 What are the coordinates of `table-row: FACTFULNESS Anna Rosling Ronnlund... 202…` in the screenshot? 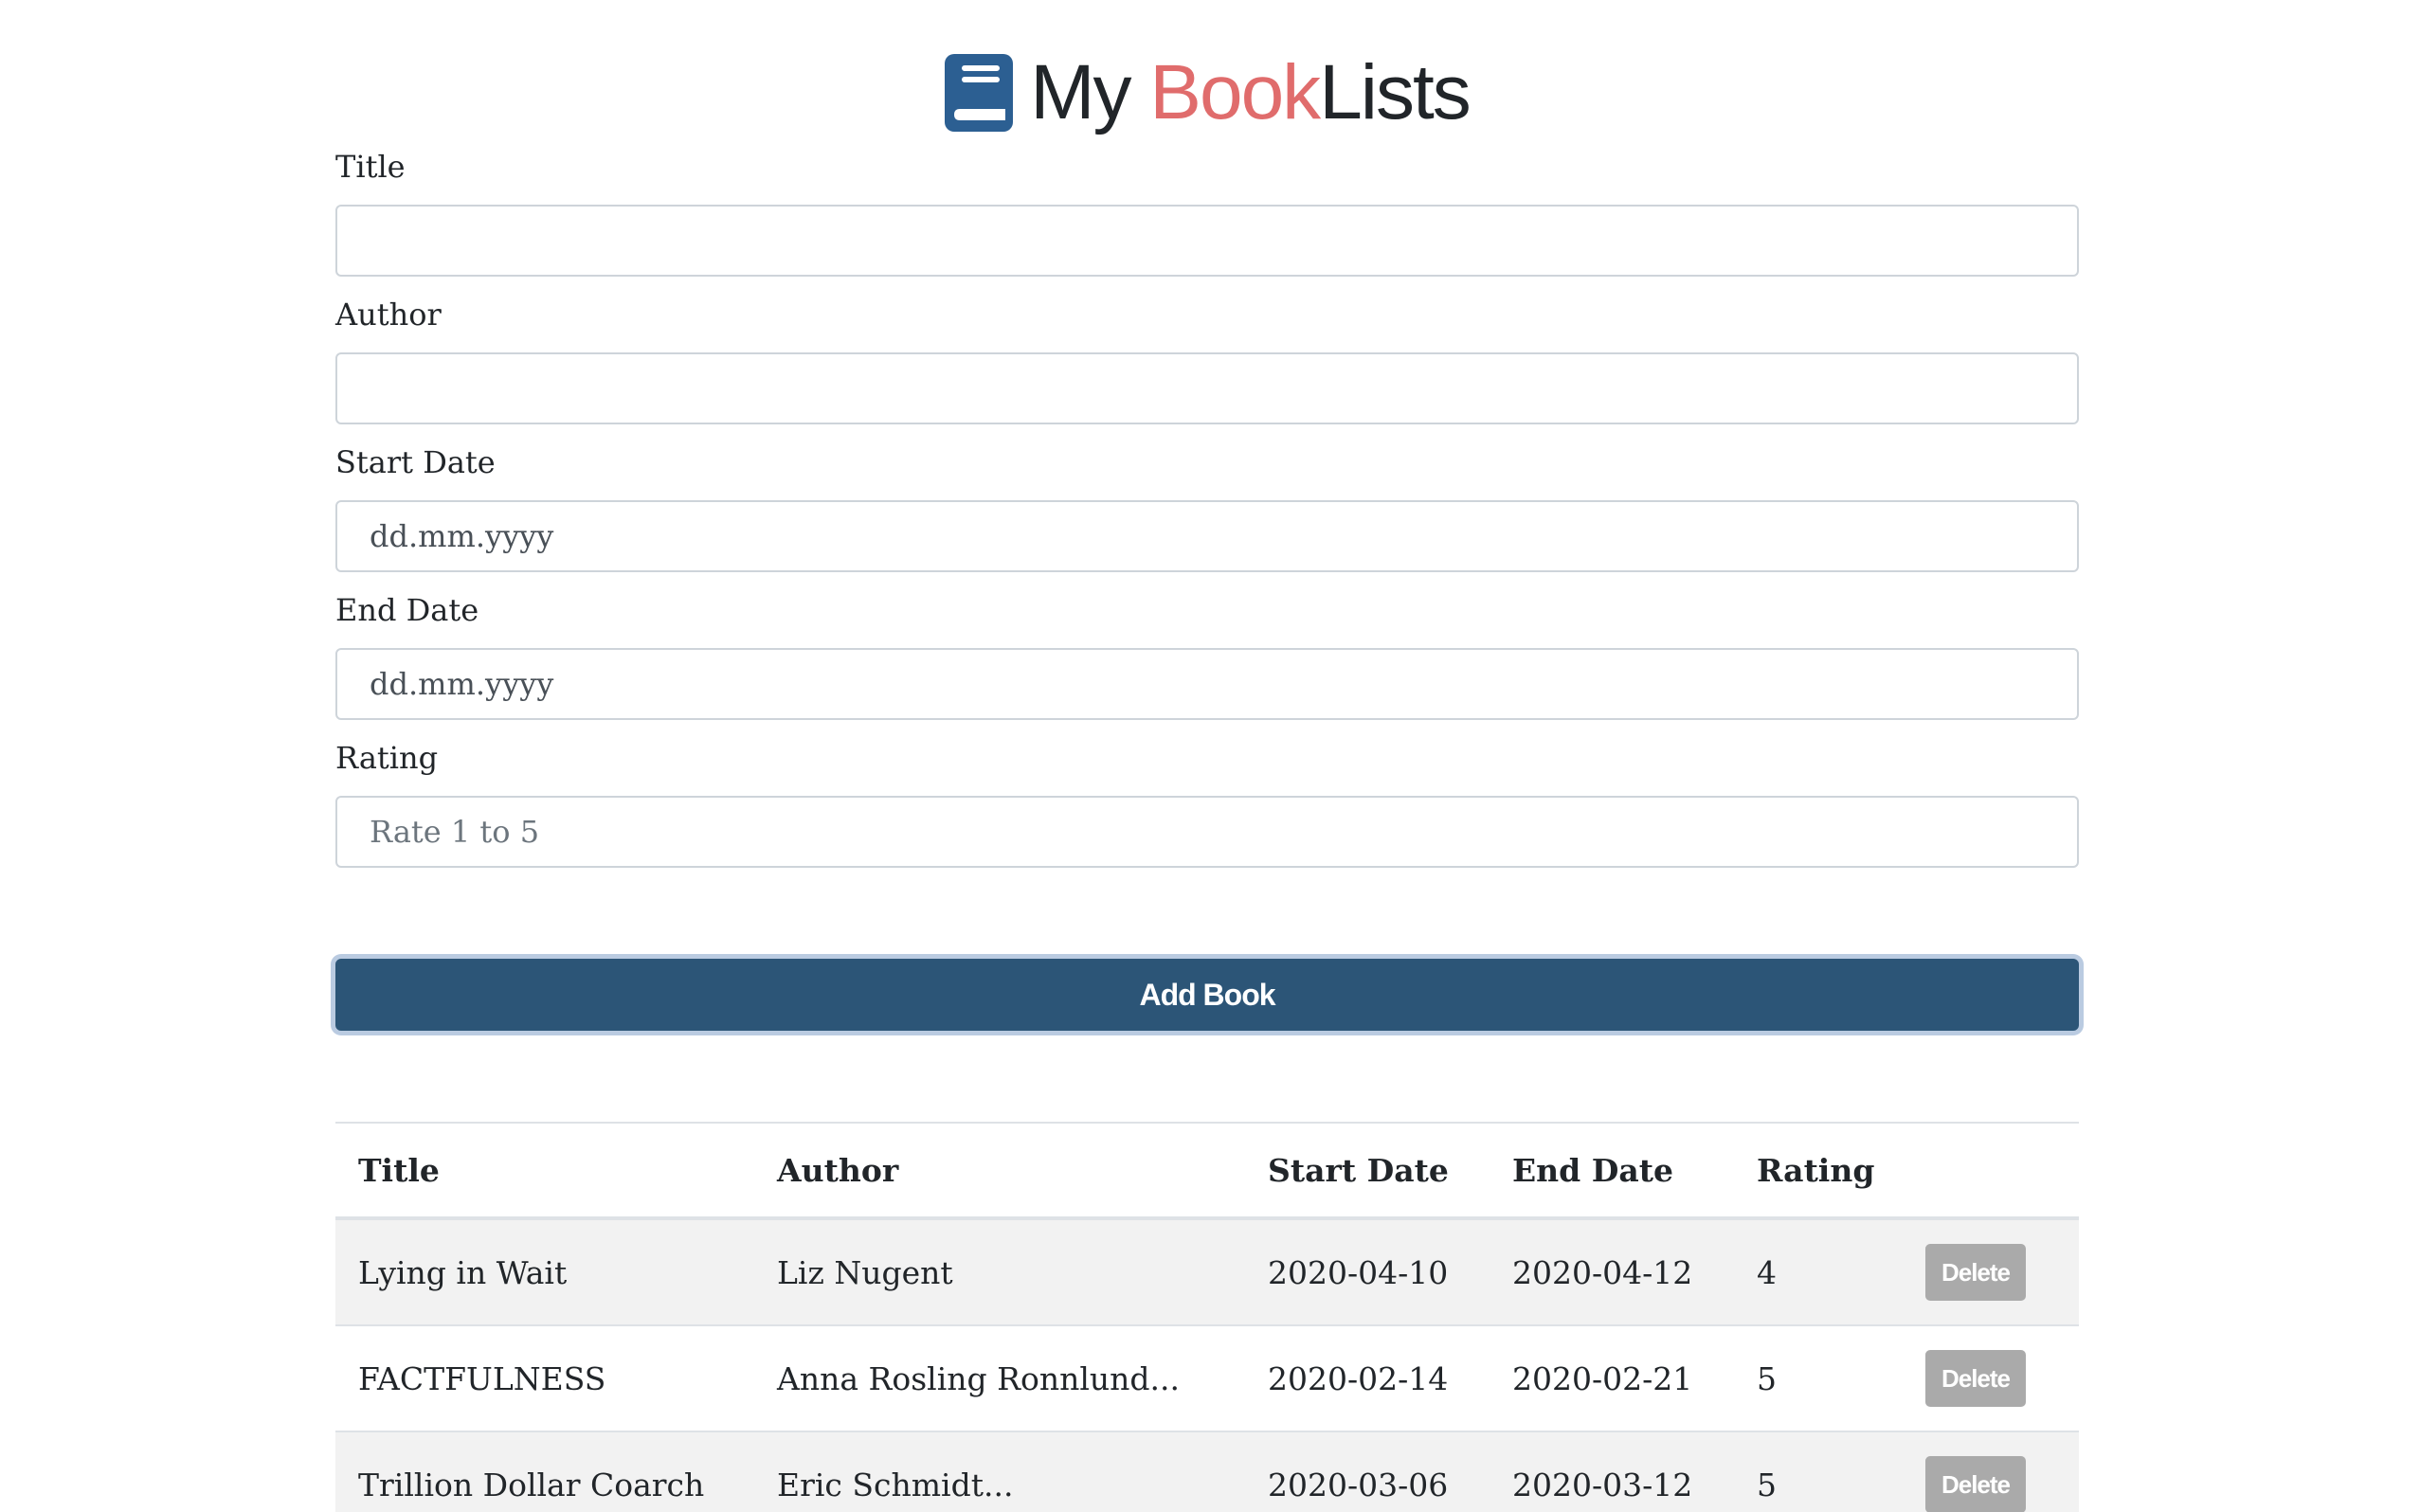 It's located at (1207, 1377).